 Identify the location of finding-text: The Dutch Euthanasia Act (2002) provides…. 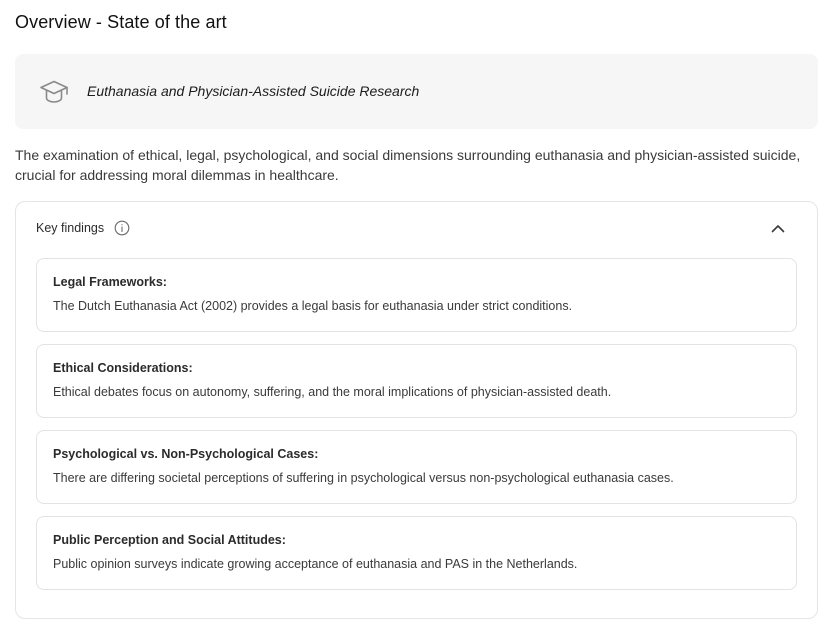
(313, 306).